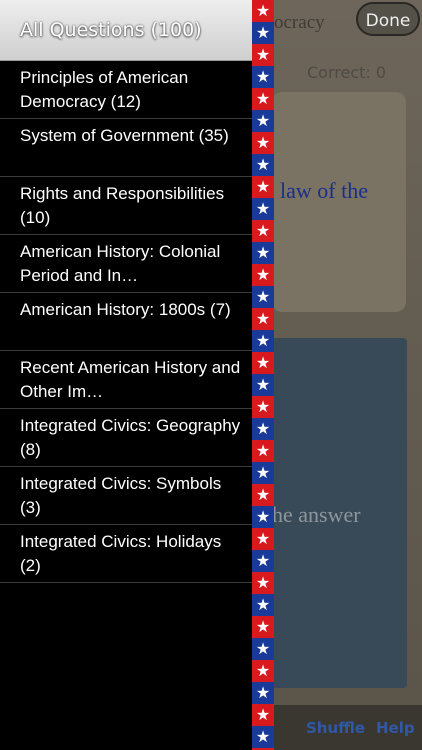  Describe the element at coordinates (126, 30) in the screenshot. I see `menu-item-all-questions: All Questions (100)` at that location.